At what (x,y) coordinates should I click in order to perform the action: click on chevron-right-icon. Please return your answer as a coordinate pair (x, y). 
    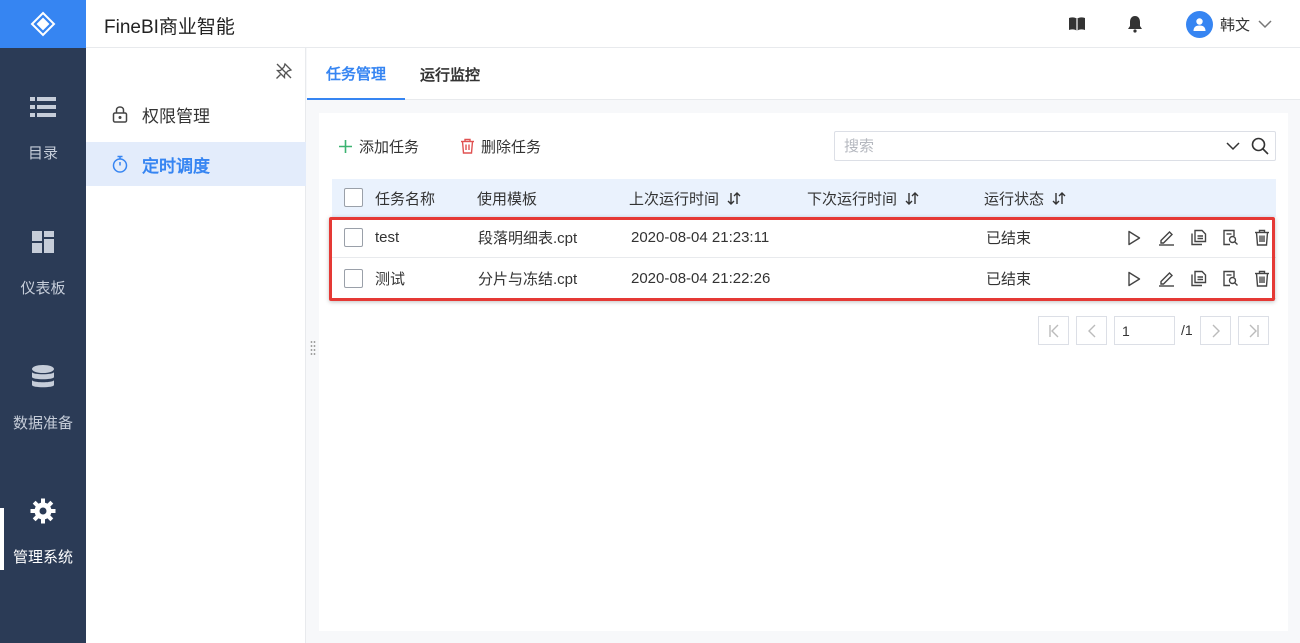
    Looking at the image, I should click on (1216, 330).